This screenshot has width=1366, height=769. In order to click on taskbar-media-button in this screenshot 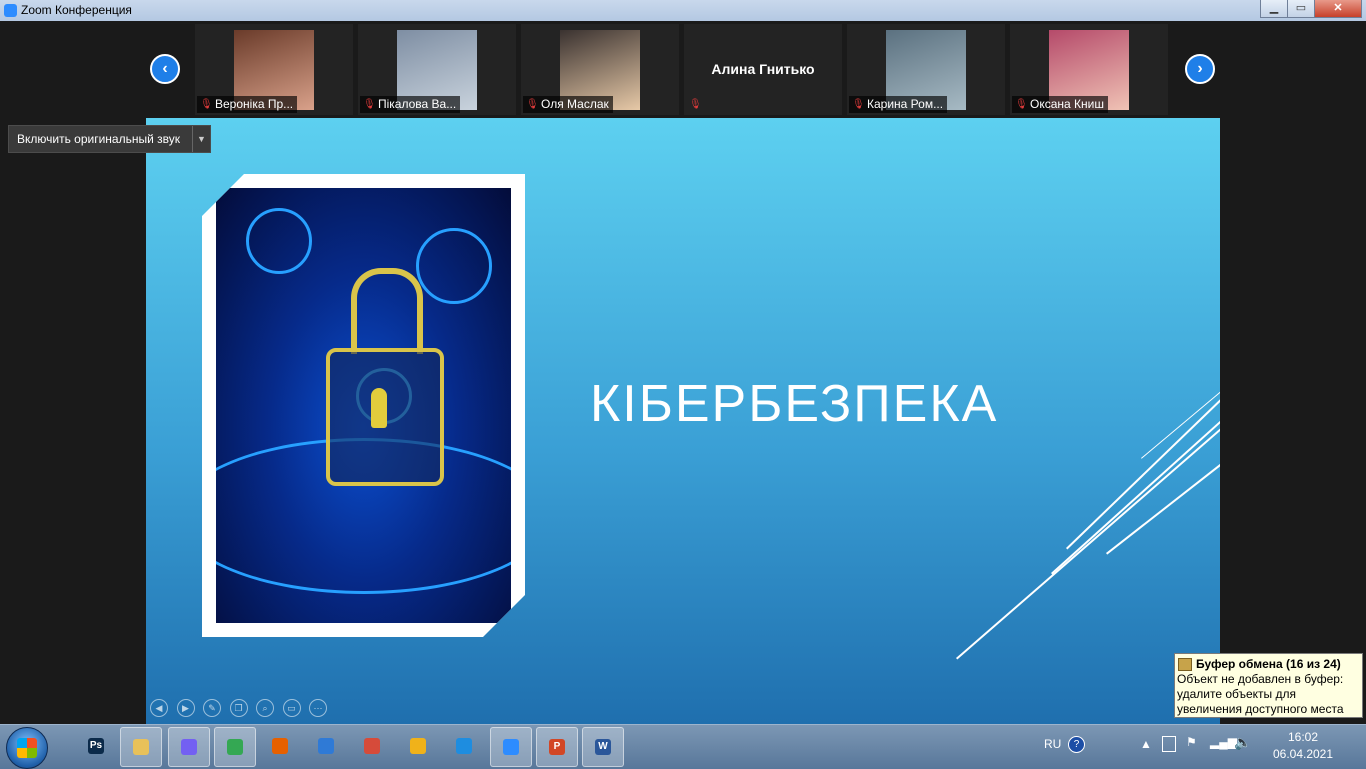, I will do `click(418, 746)`.